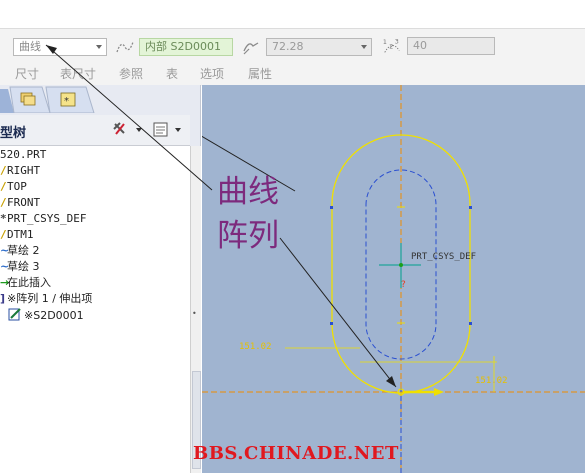 The height and width of the screenshot is (473, 585). I want to click on svg-text: 1, so click(385, 42).